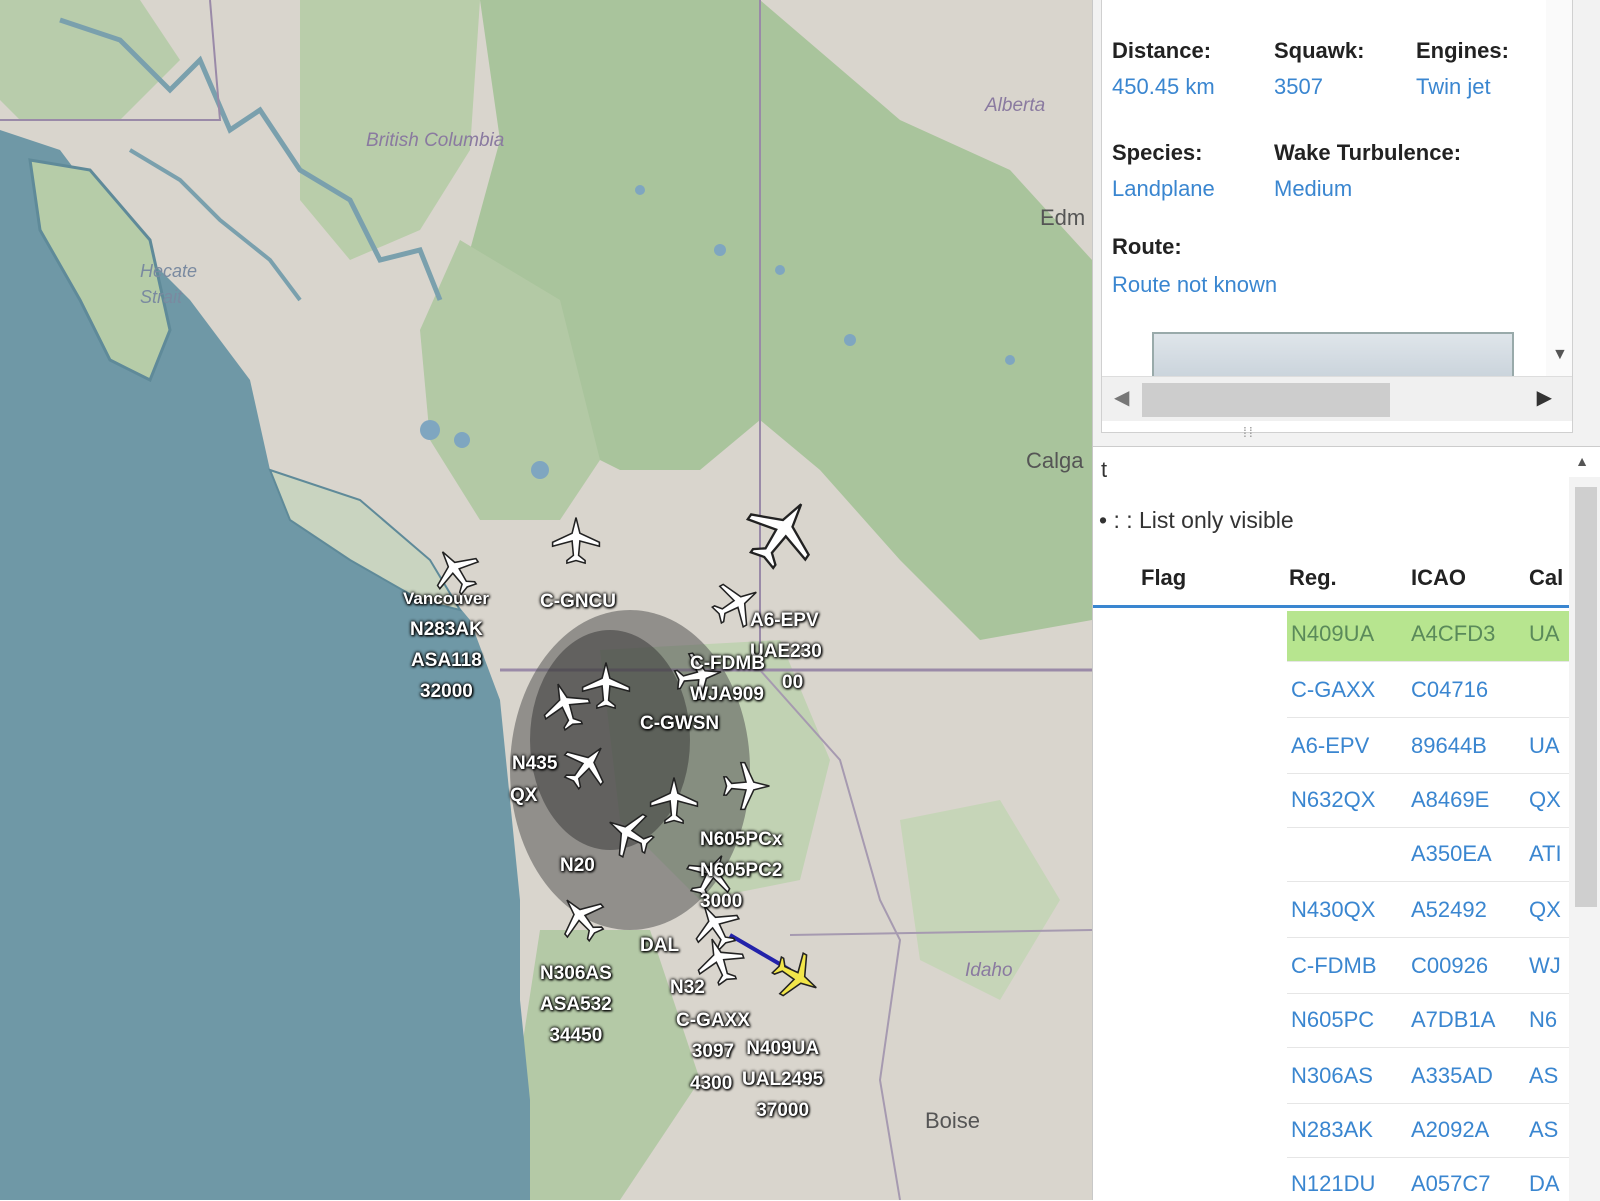 This screenshot has height=1201, width=1600. What do you see at coordinates (1195, 284) in the screenshot?
I see `route-value: Route not known` at bounding box center [1195, 284].